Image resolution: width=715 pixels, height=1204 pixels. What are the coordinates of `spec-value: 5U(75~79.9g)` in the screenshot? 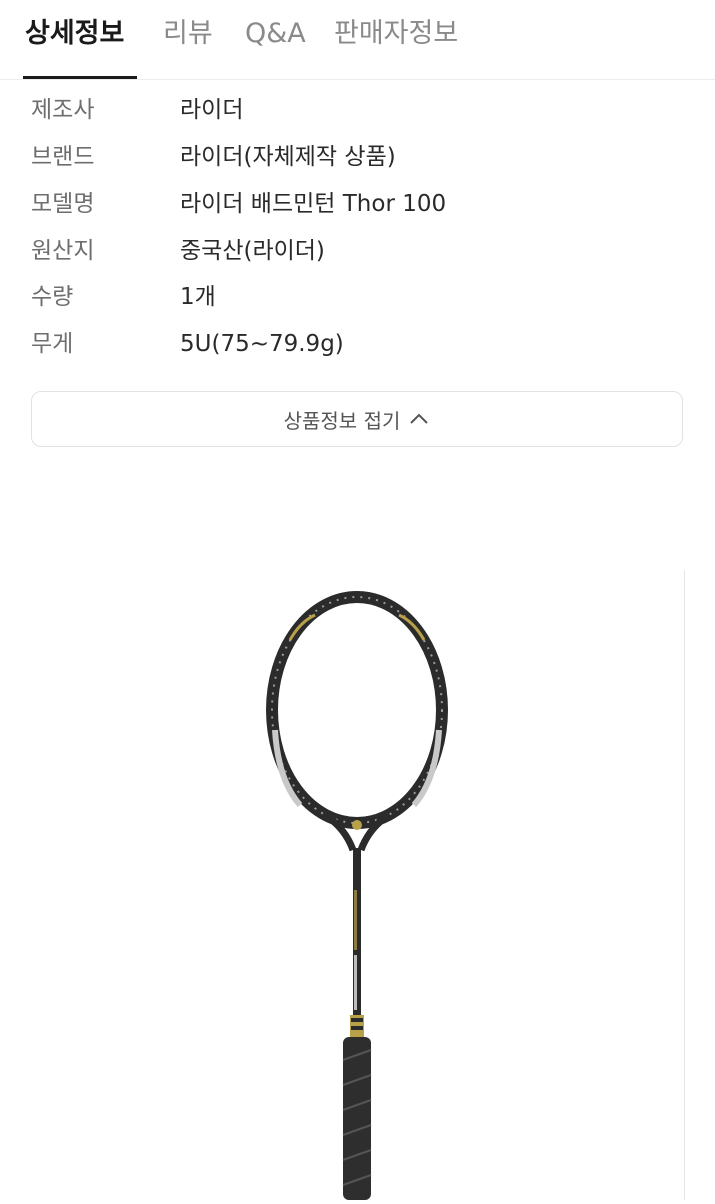 It's located at (262, 344).